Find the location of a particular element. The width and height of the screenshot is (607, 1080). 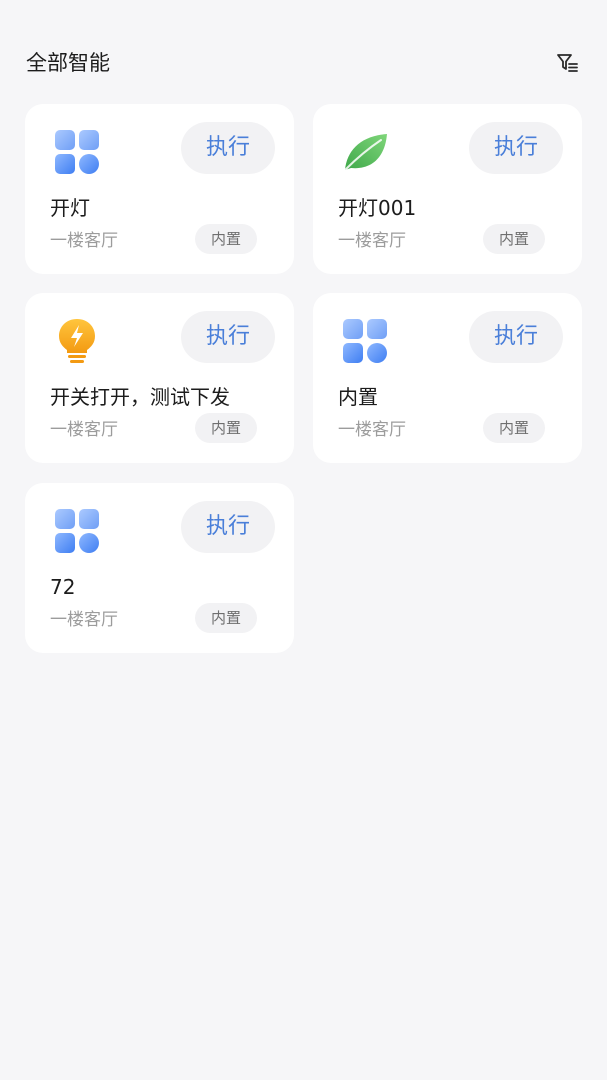

scene-name: 开关打开，测试下发 is located at coordinates (140, 397).